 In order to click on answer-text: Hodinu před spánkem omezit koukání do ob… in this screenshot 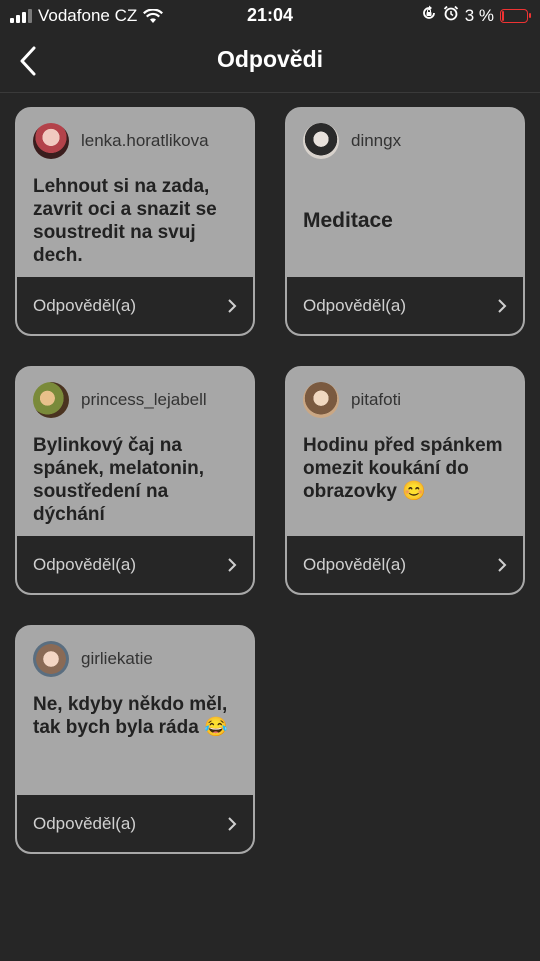, I will do `click(403, 468)`.